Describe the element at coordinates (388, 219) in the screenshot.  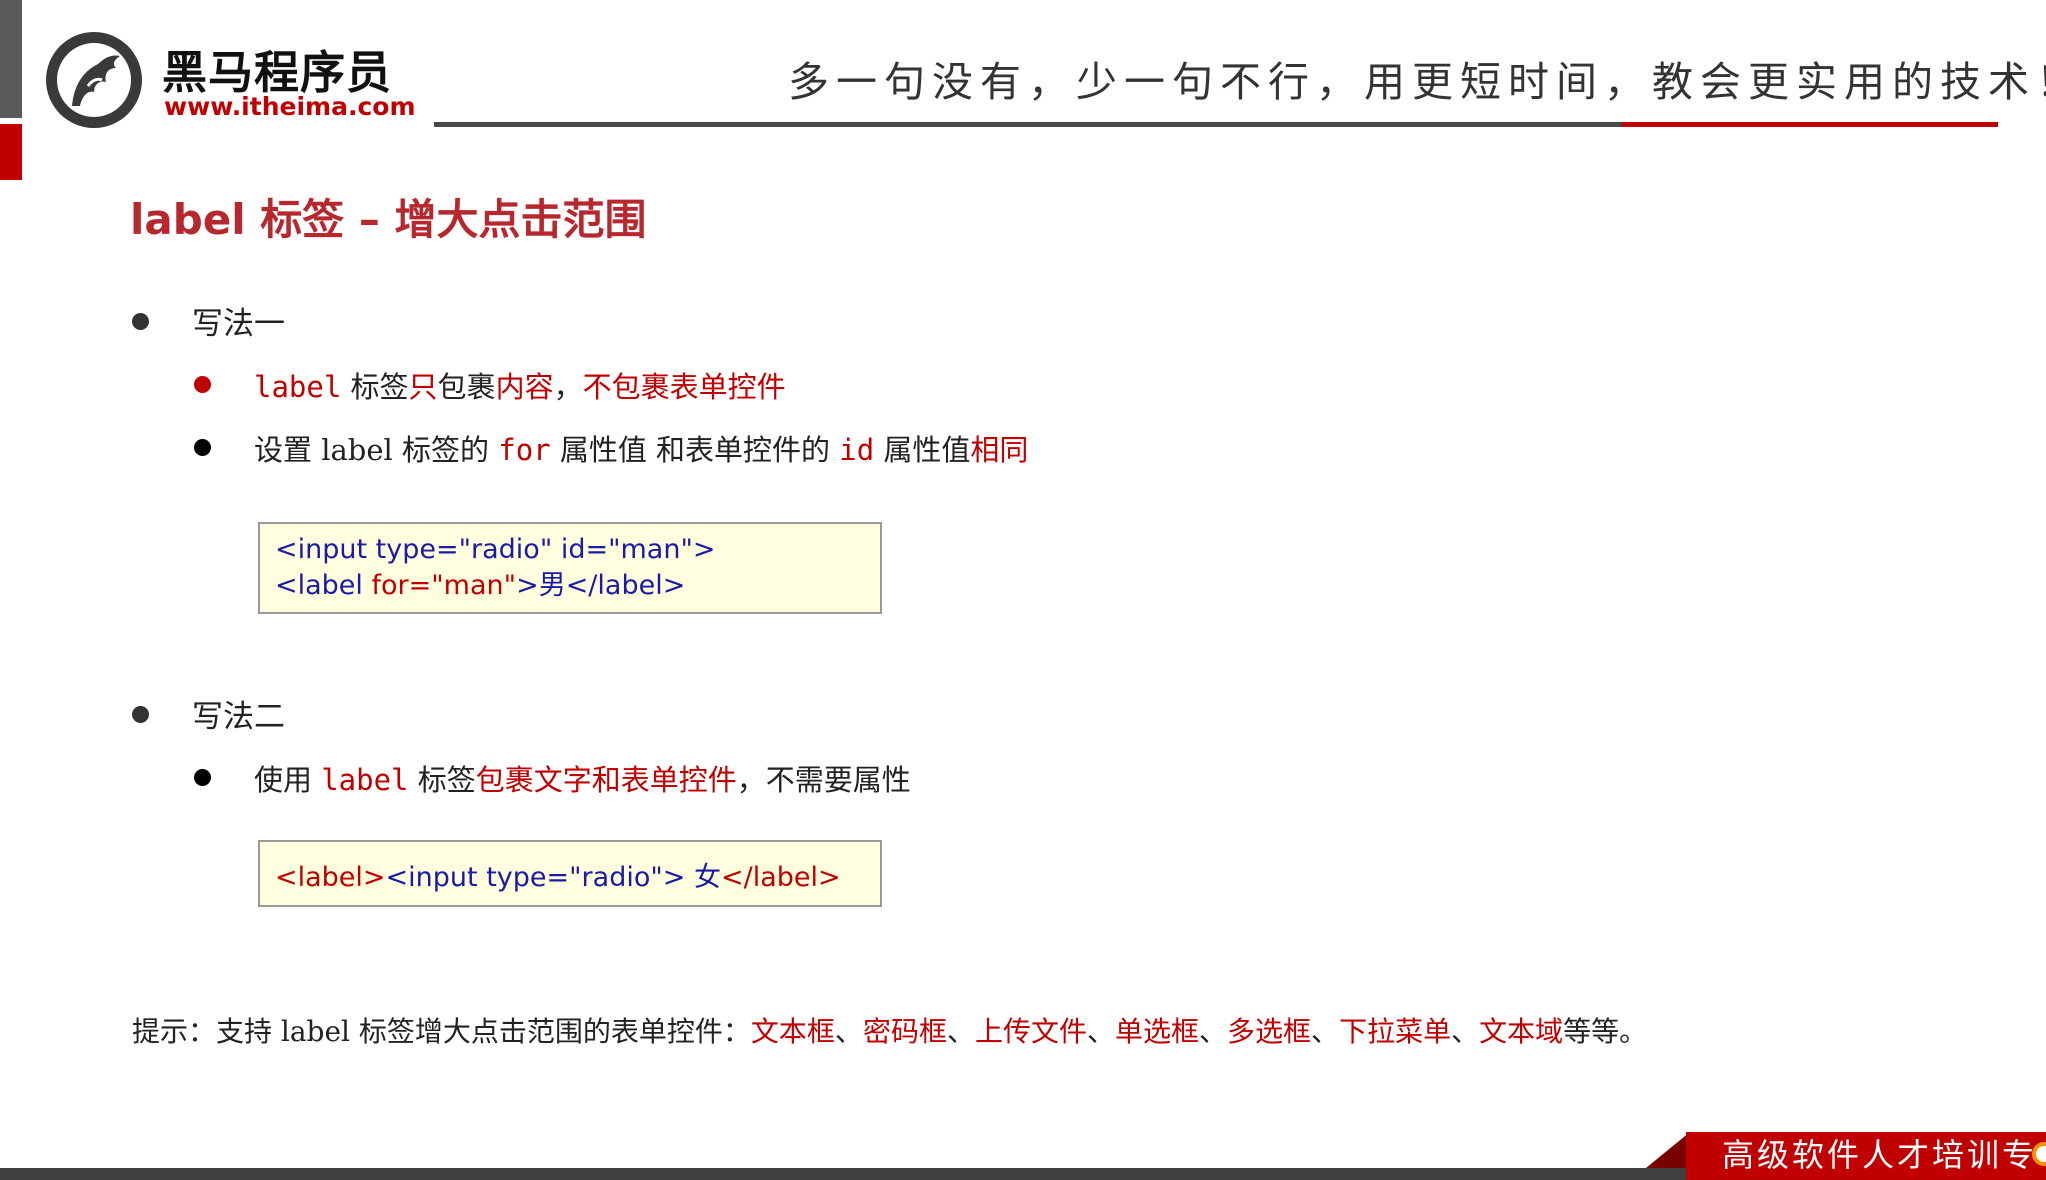
I see `slide-title: label 标签 – 增大点击范围` at that location.